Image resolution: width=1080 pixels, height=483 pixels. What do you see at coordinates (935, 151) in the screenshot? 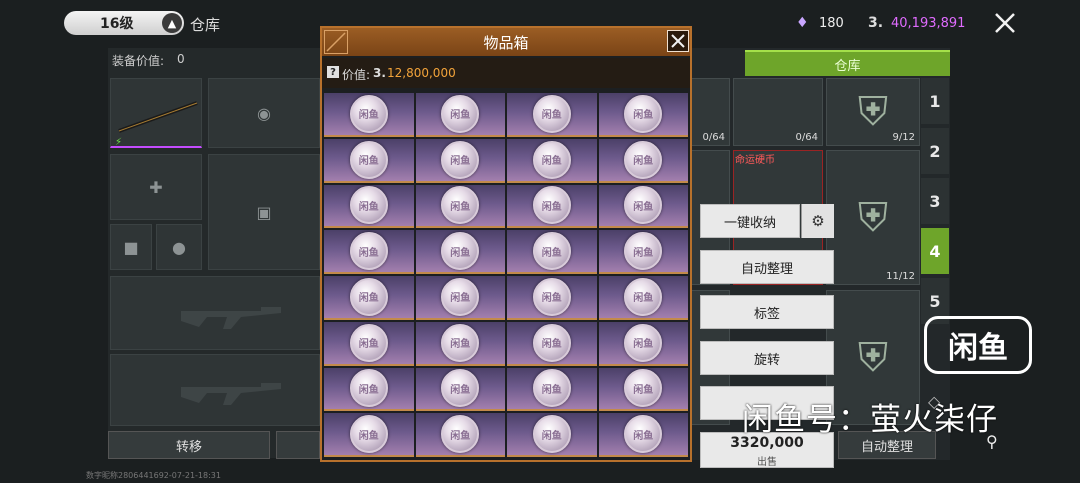
I see `page-tab-2: 2` at bounding box center [935, 151].